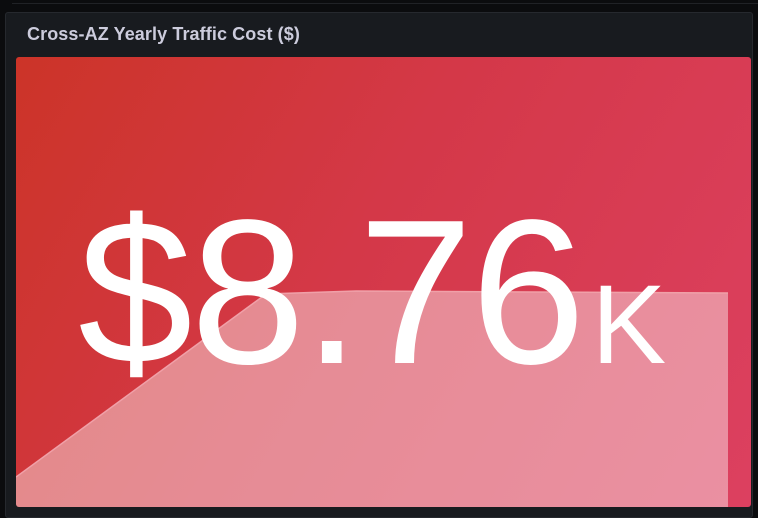  Describe the element at coordinates (379, 5) in the screenshot. I see `top-strip` at that location.